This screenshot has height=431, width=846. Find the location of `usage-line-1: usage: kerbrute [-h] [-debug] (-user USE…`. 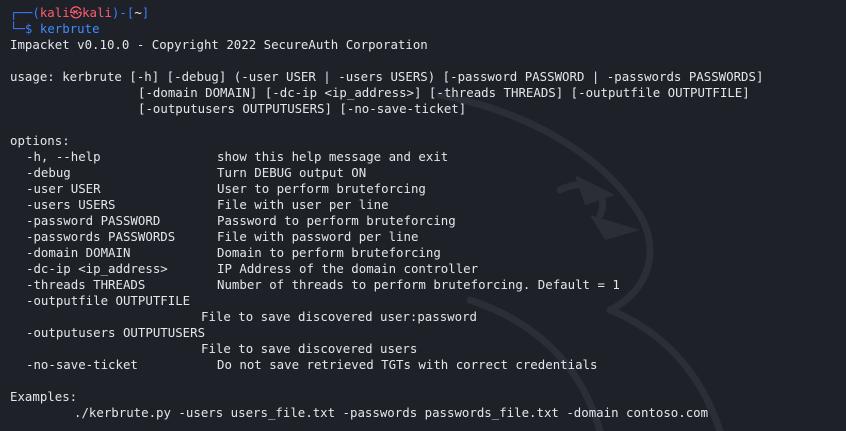

usage-line-1: usage: kerbrute [-h] [-debug] (-user USE… is located at coordinates (387, 76).